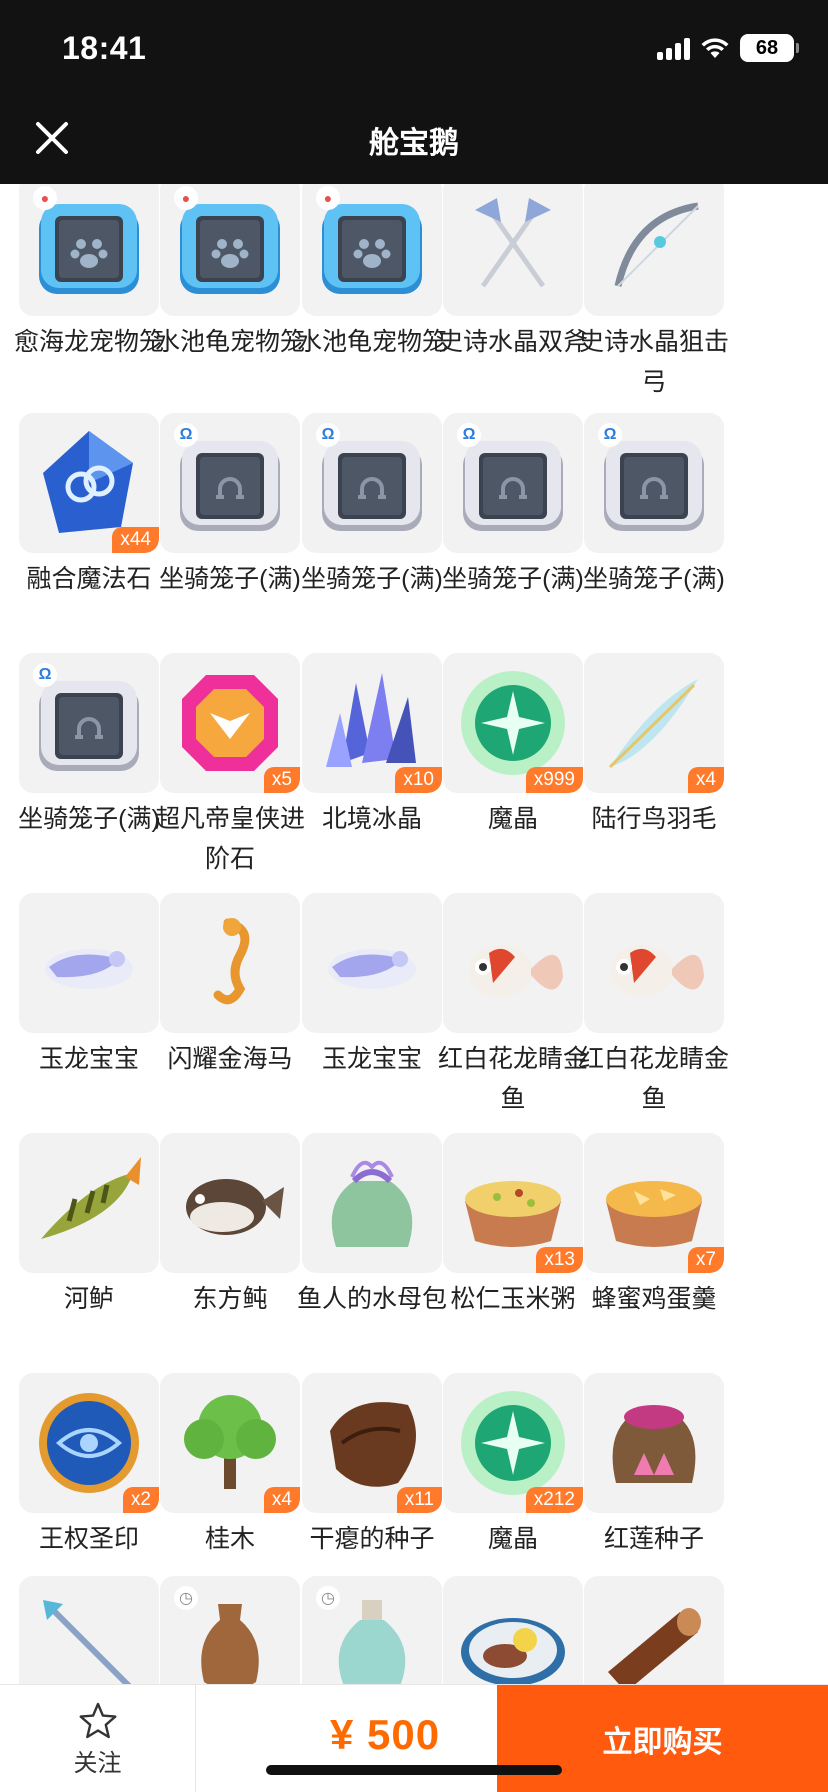 The width and height of the screenshot is (828, 1792). I want to click on item-thumbnail: x11, so click(372, 1443).